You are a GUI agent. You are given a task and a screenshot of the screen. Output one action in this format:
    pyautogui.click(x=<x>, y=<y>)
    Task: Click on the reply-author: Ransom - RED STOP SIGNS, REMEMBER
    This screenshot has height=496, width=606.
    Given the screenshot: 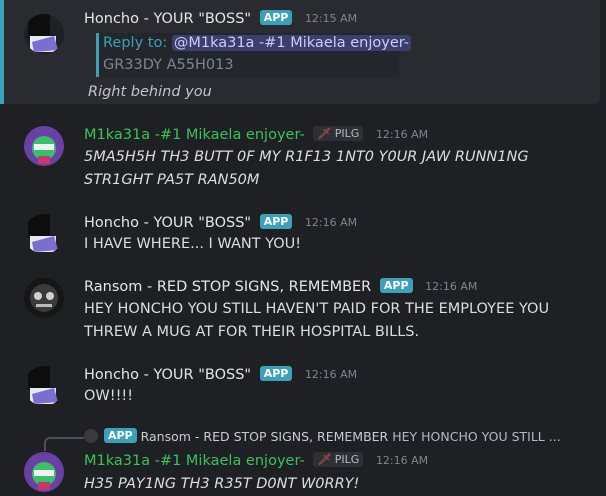 What is the action you would take?
    pyautogui.click(x=265, y=436)
    